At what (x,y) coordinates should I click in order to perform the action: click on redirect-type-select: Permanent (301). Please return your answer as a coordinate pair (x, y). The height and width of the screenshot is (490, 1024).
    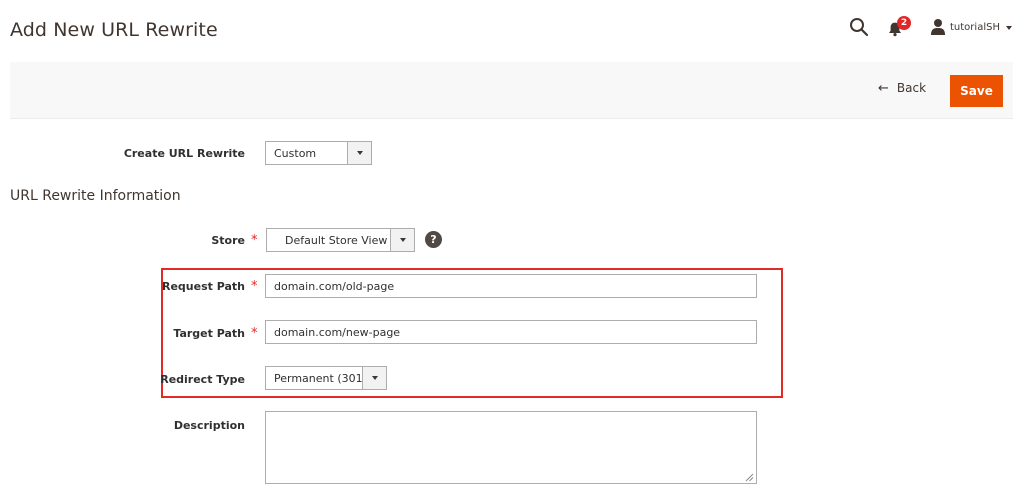
    Looking at the image, I should click on (326, 378).